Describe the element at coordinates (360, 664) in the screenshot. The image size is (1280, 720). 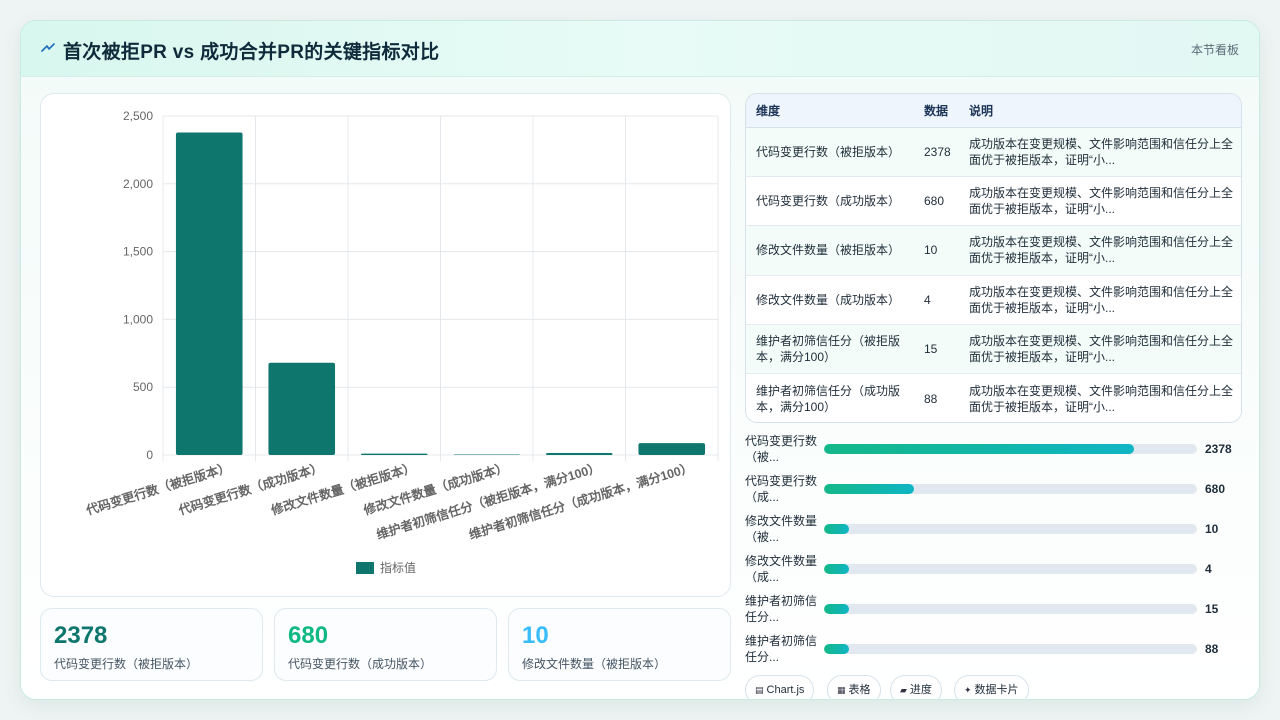
I see `stat-label: 代码变更行数（成功版本）` at that location.